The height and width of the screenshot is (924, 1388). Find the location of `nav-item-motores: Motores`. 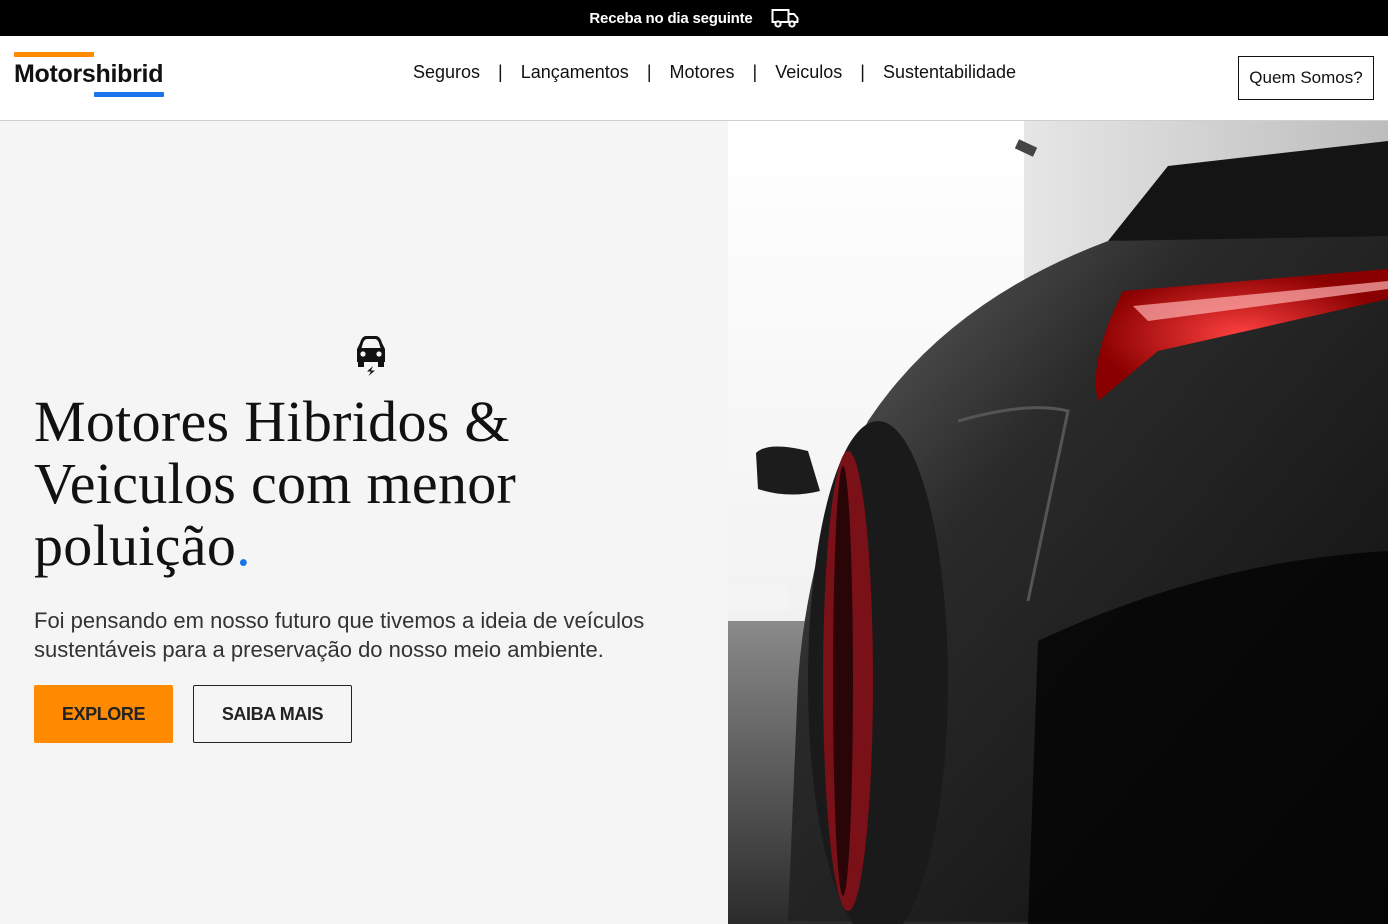

nav-item-motores: Motores is located at coordinates (702, 72).